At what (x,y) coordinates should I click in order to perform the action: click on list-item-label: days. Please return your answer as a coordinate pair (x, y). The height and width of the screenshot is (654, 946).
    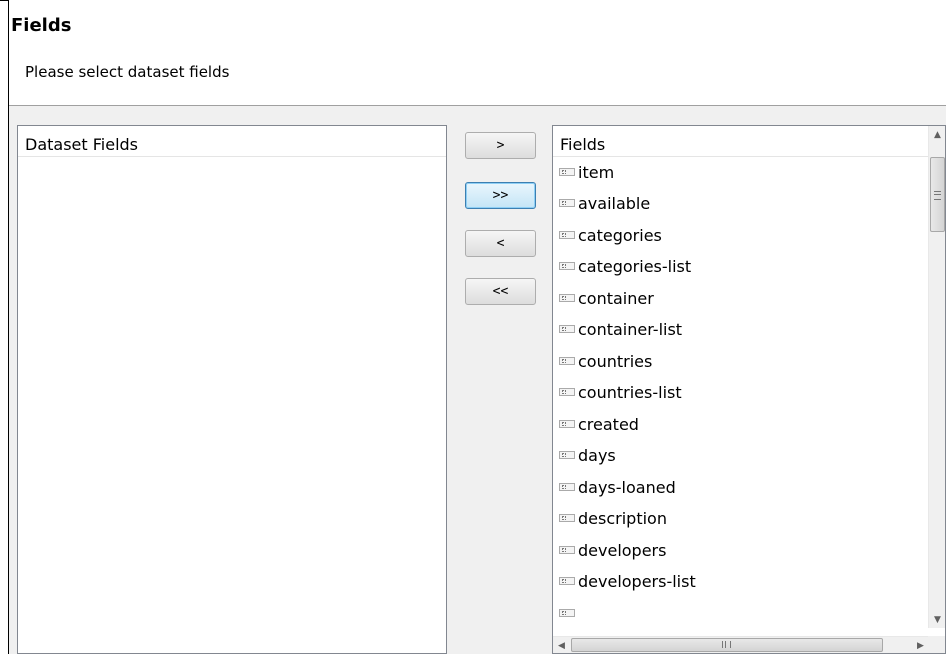
    Looking at the image, I should click on (597, 455).